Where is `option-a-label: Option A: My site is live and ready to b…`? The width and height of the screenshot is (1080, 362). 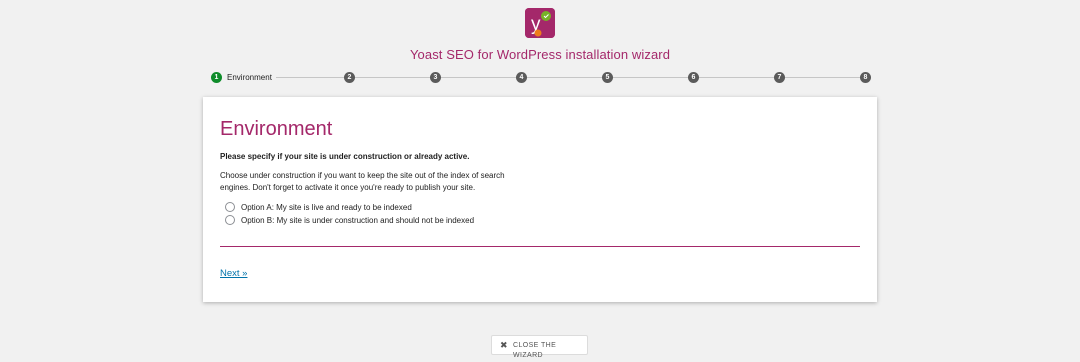
option-a-label: Option A: My site is live and ready to b… is located at coordinates (326, 207).